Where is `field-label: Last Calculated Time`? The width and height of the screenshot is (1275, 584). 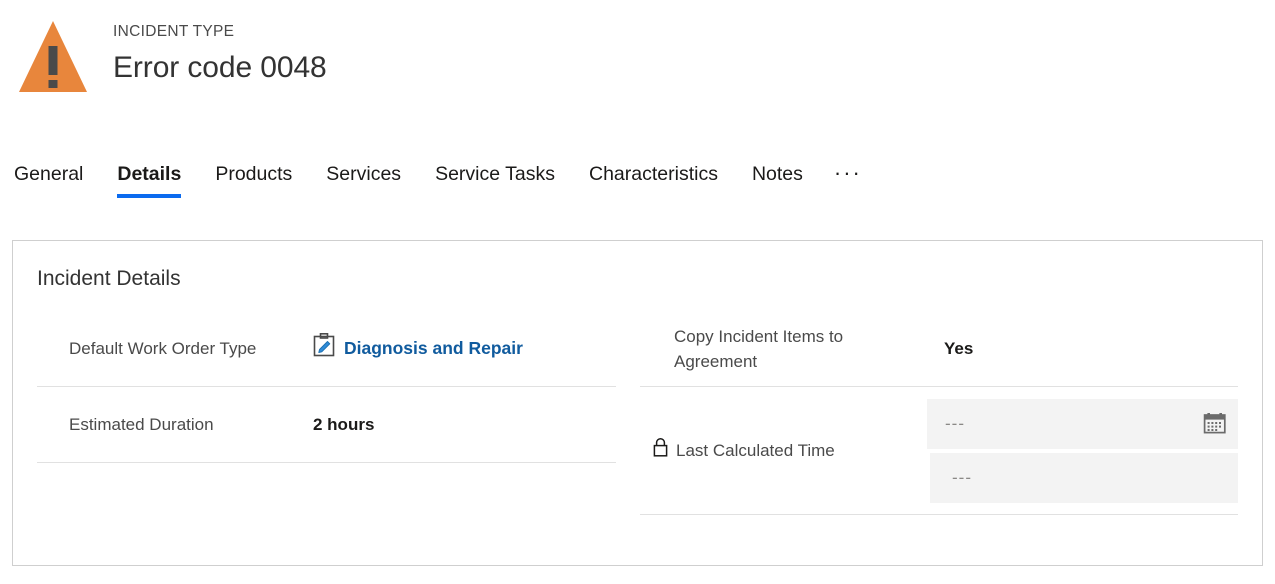 field-label: Last Calculated Time is located at coordinates (783, 450).